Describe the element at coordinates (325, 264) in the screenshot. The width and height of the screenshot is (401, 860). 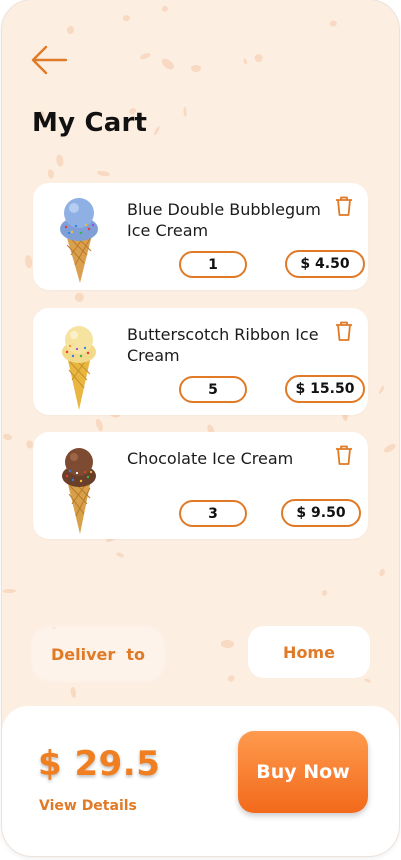
I see `item-price: $ 4.50` at that location.